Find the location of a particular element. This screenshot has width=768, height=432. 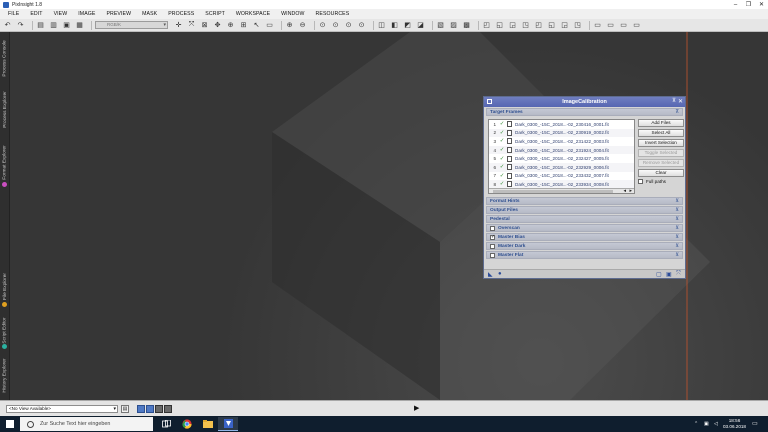

tab-process-explorer: Process Explorer is located at coordinates (5, 109).